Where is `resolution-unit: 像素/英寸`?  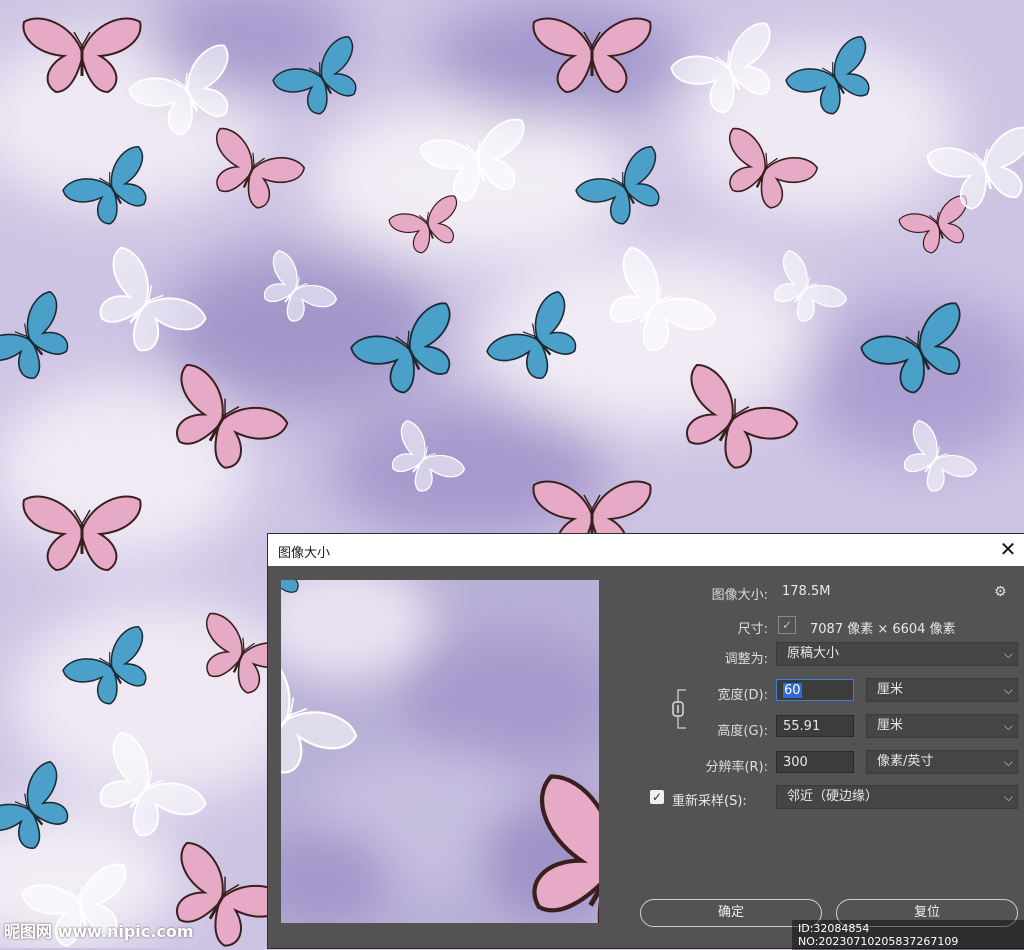 resolution-unit: 像素/英寸 is located at coordinates (905, 761).